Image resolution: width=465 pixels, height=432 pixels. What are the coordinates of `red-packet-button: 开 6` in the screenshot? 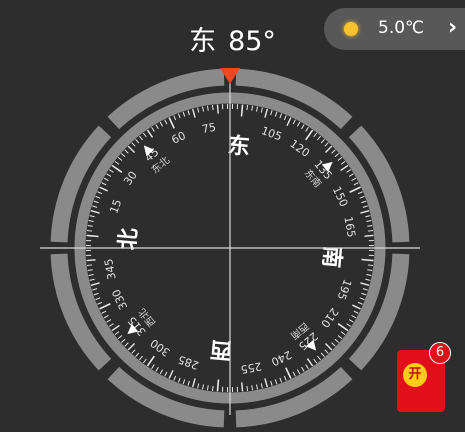 It's located at (424, 377).